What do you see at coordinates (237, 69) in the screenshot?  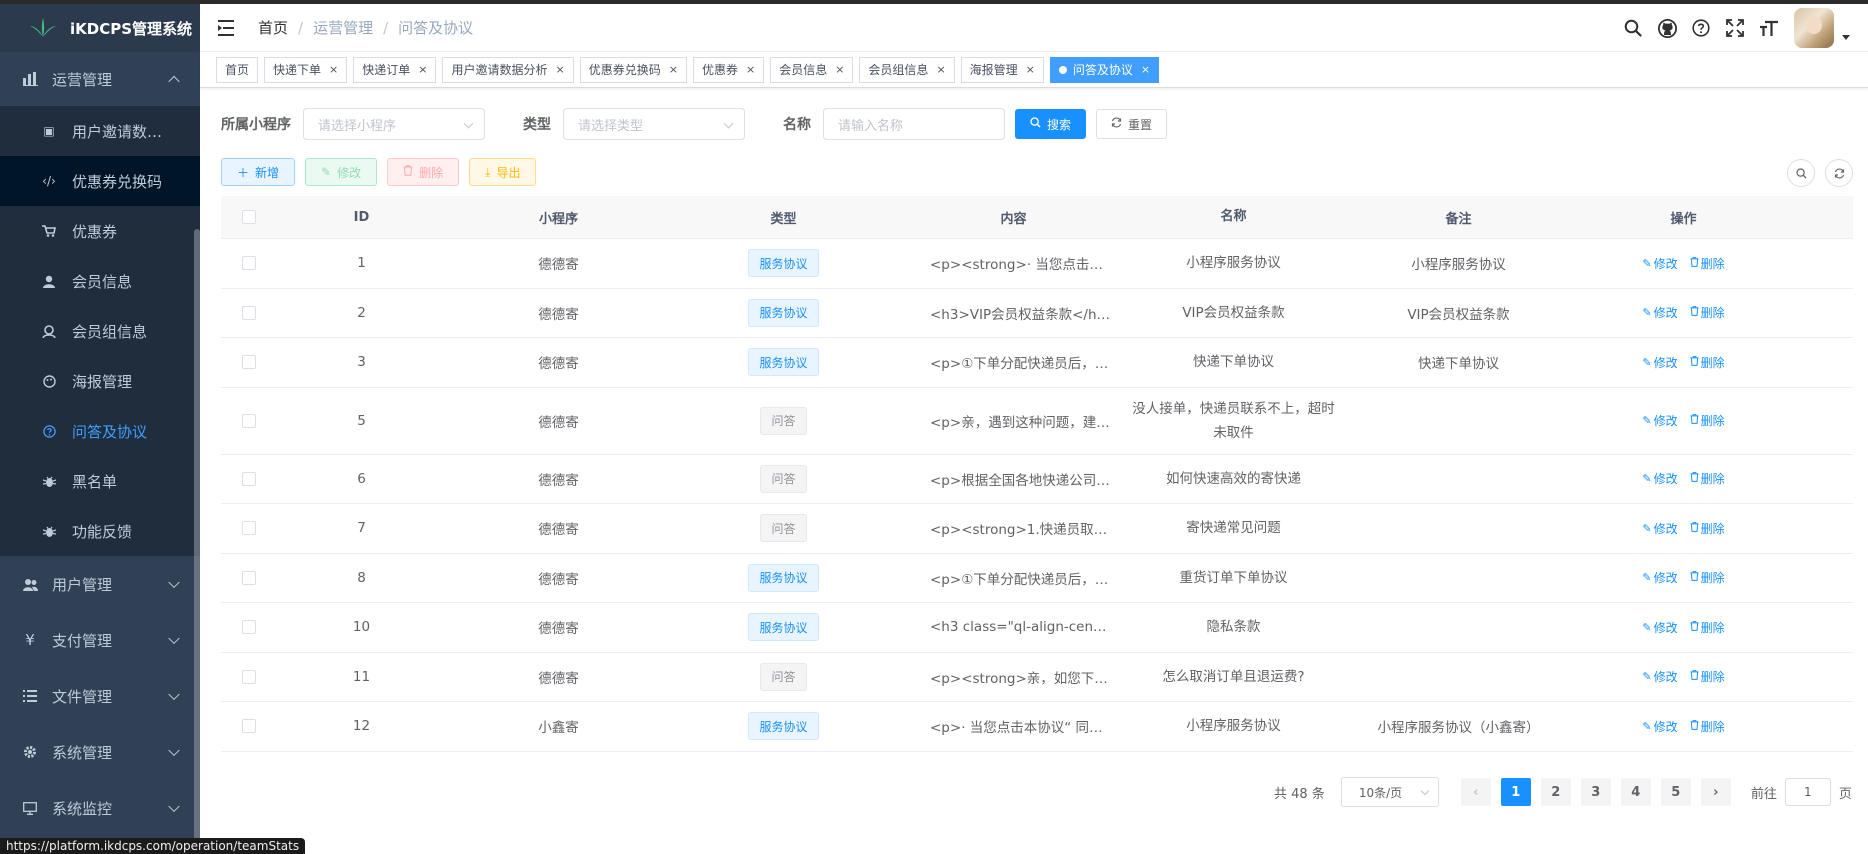 I see `tab-home: 首页` at bounding box center [237, 69].